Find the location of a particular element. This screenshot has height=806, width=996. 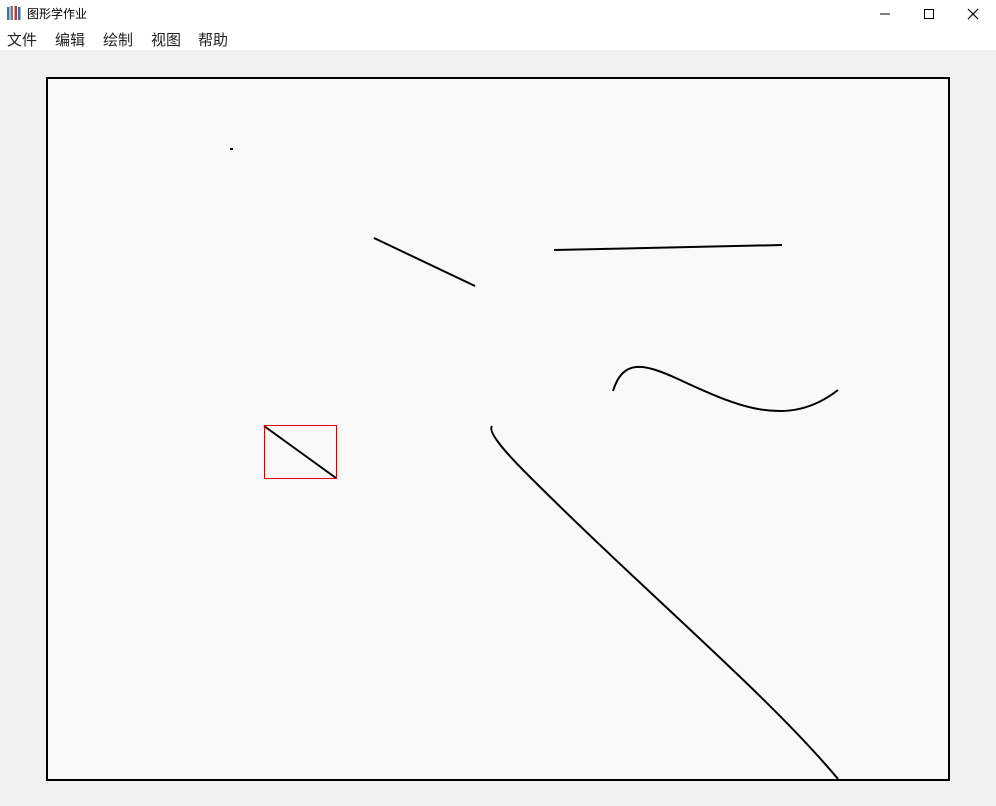

menu-item-draw: 绘制 is located at coordinates (118, 40).